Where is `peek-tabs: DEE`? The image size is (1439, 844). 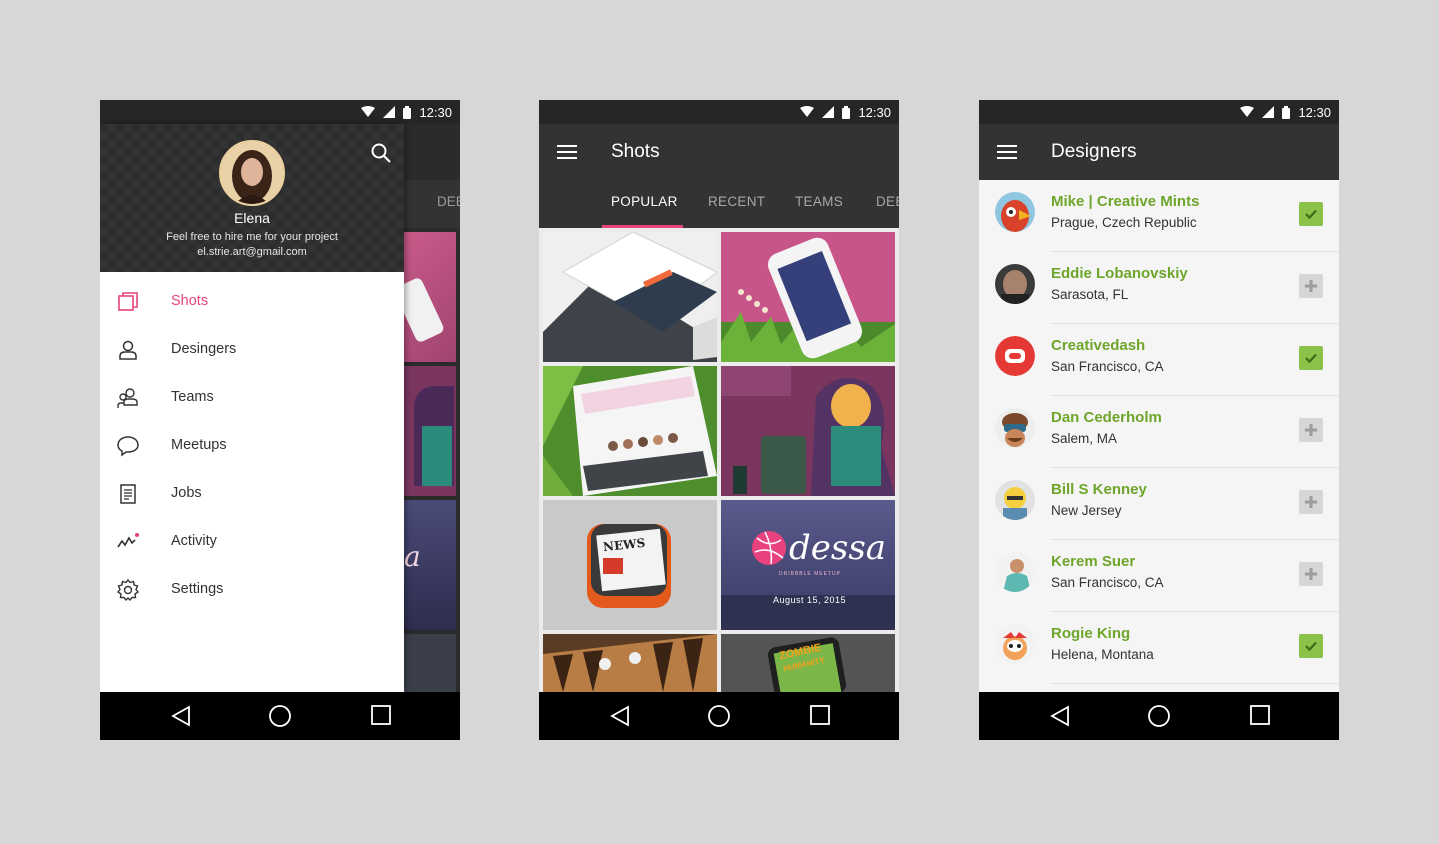 peek-tabs: DEE is located at coordinates (432, 204).